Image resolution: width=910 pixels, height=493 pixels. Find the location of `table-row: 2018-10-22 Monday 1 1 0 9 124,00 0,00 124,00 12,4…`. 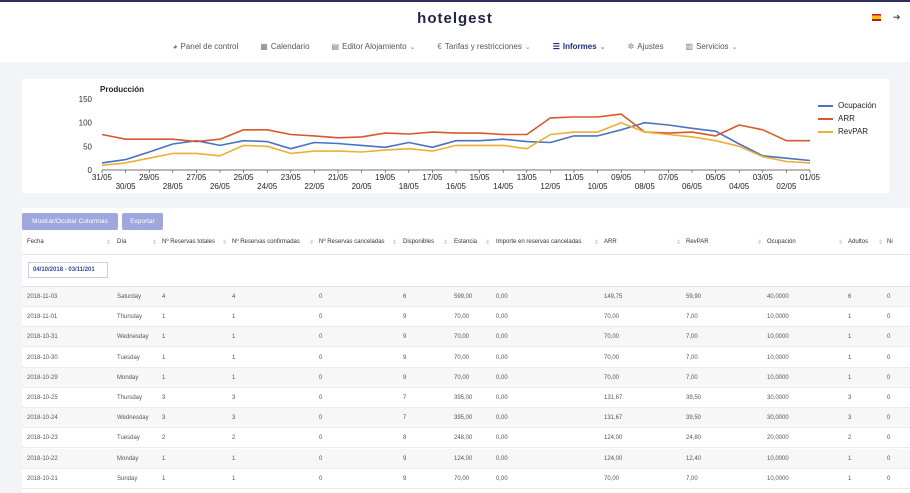

table-row: 2018-10-22 Monday 1 1 0 9 124,00 0,00 124,00 12,4… is located at coordinates (466, 458).